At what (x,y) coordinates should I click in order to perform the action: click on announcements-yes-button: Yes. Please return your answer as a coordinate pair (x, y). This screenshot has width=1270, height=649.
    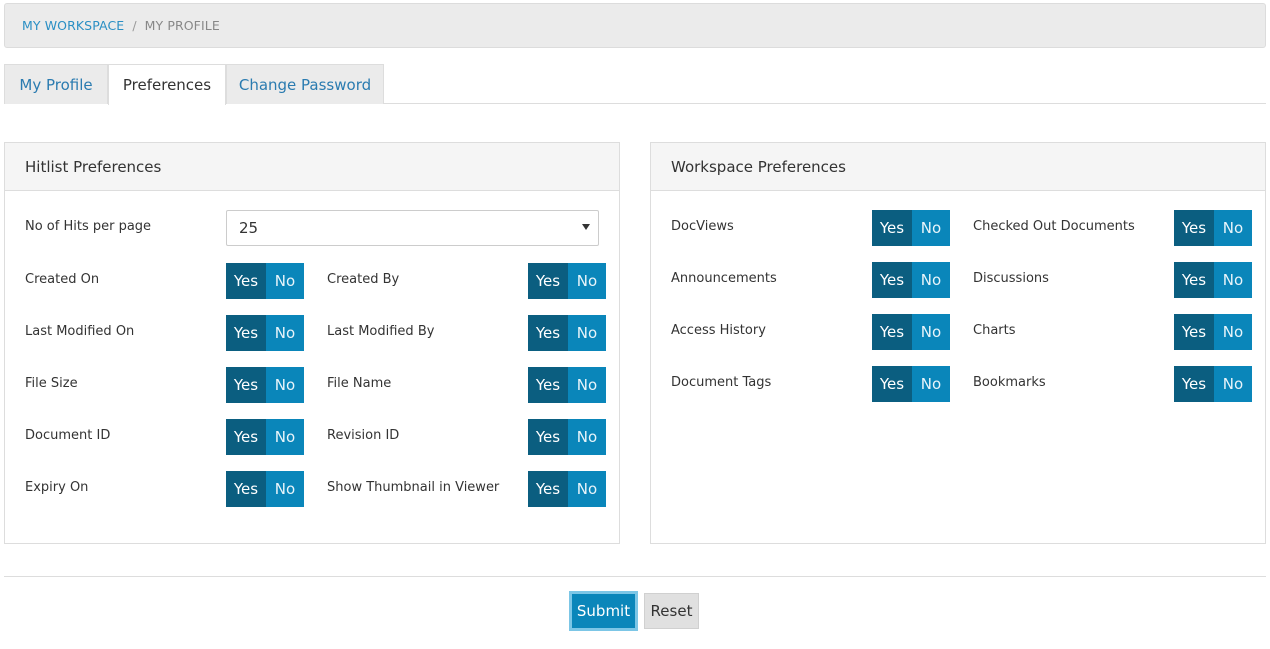
    Looking at the image, I should click on (892, 280).